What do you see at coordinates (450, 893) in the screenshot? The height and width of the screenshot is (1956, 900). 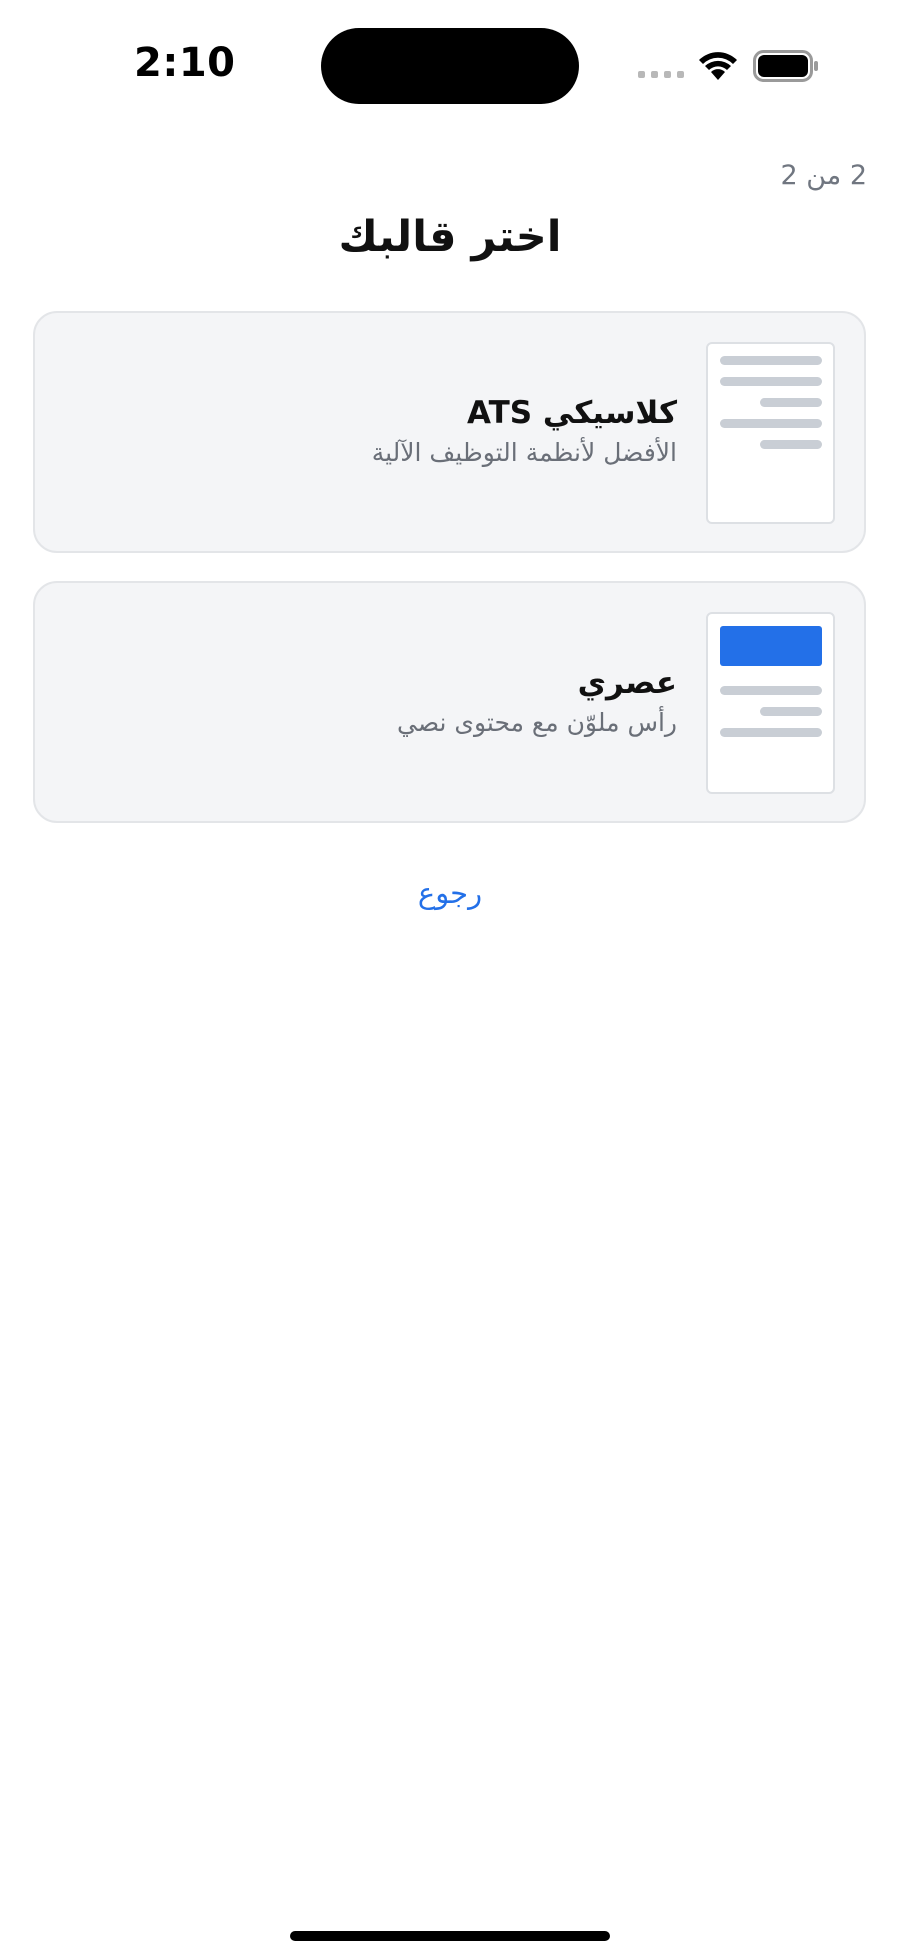 I see `back-button: رجوع` at bounding box center [450, 893].